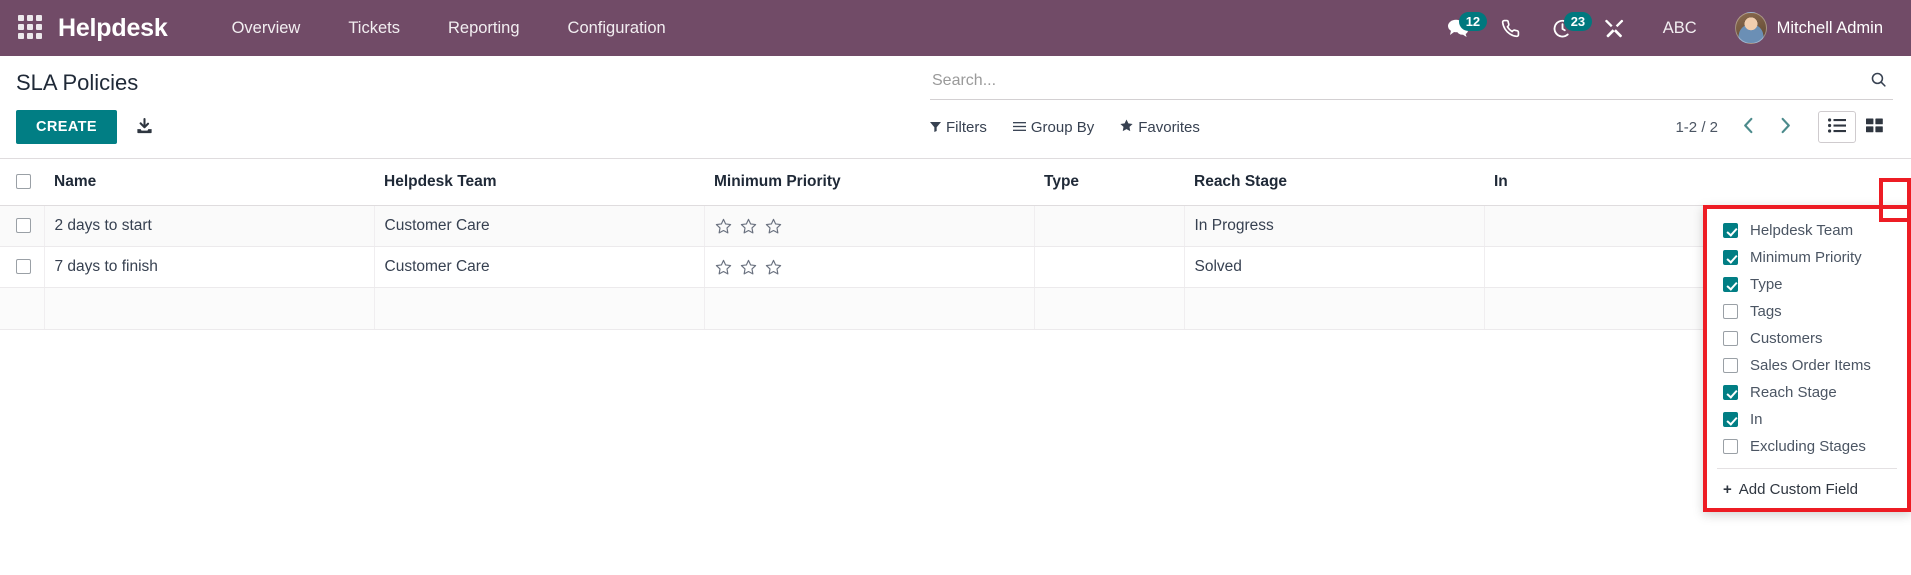 This screenshot has height=575, width=1911. Describe the element at coordinates (617, 28) in the screenshot. I see `nav-item-configuration: Configuration` at that location.